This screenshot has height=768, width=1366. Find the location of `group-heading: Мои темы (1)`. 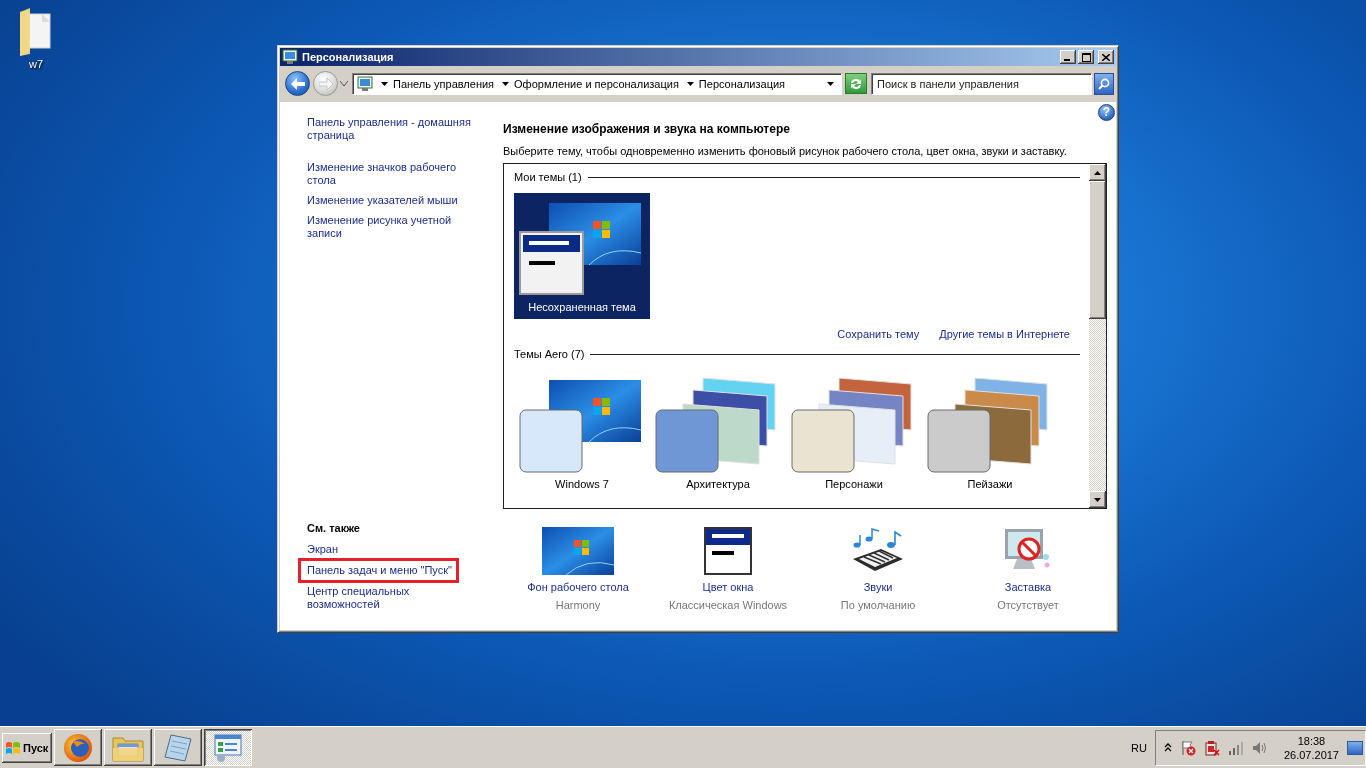

group-heading: Мои темы (1) is located at coordinates (548, 177).